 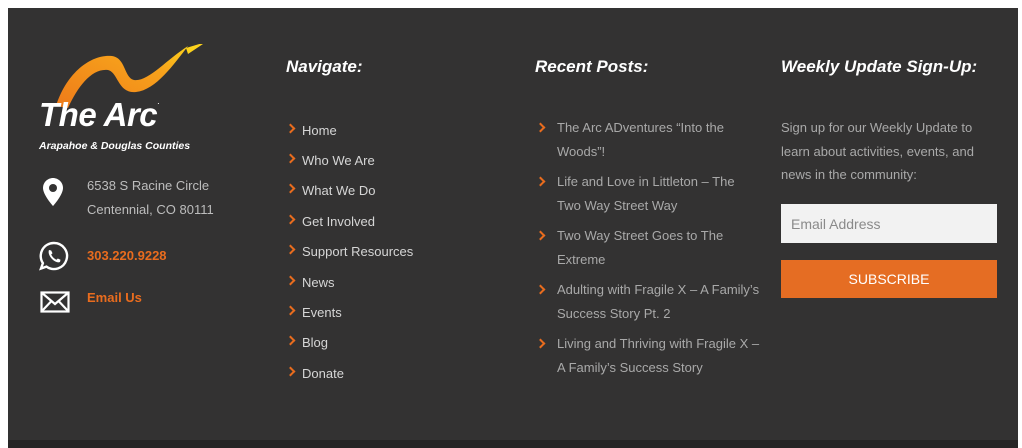 I want to click on nav-link-donate: Donate, so click(x=323, y=373).